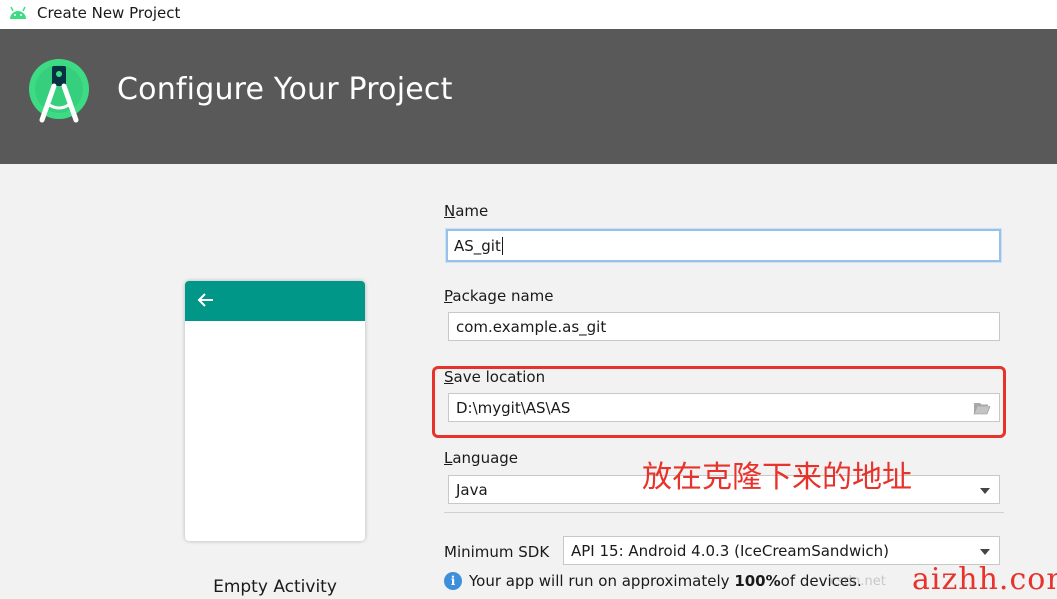  I want to click on info-percent: 100%, so click(757, 581).